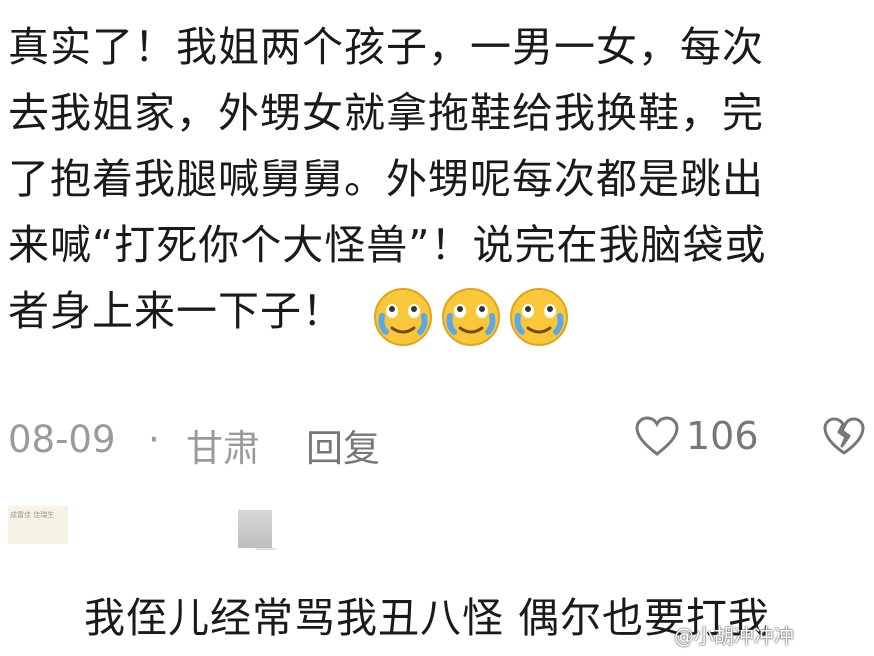  Describe the element at coordinates (387, 245) in the screenshot. I see `comment-line-4: 来喊“打死你个大怪兽”！说完在我脑袋或` at that location.